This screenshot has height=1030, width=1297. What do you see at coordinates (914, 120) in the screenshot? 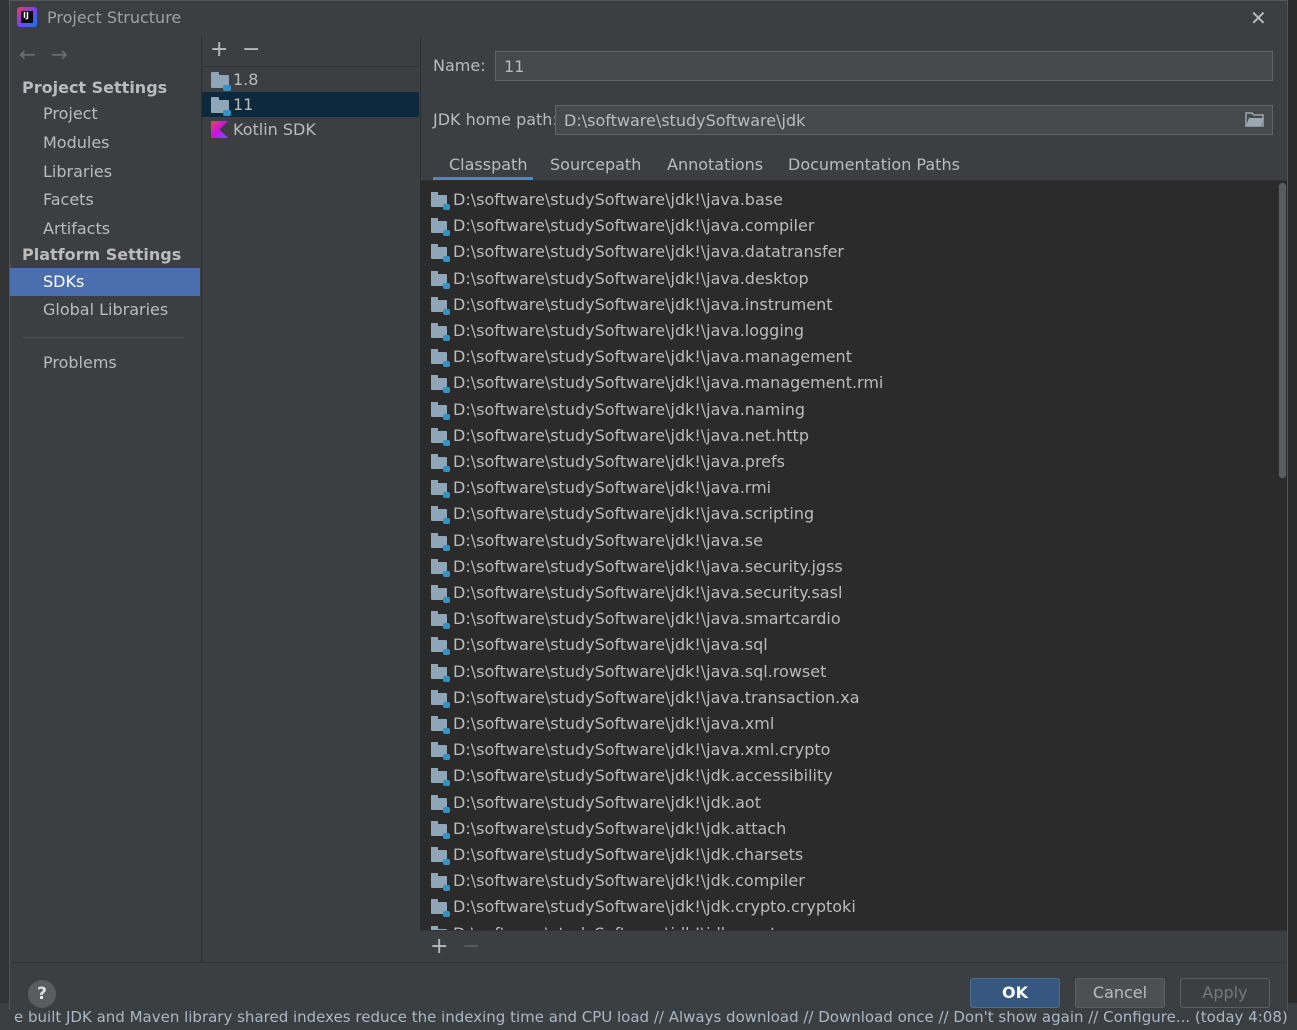
I see `jdk-home-path-input` at bounding box center [914, 120].